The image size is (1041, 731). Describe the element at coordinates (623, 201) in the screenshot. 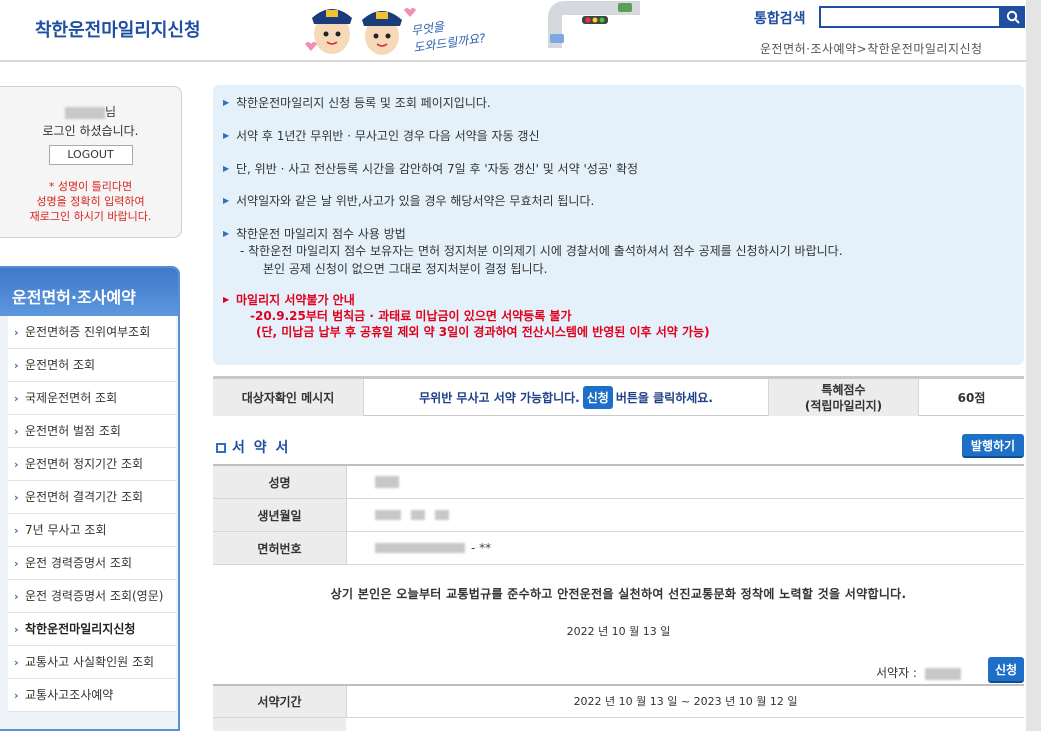

I see `info-line-4: 서약일자와 같은 날 위반,사고가 있을 경우 해당서약은 무효처리 됩니다.` at that location.